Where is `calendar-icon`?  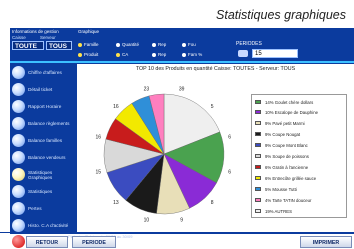 calendar-icon is located at coordinates (243, 53).